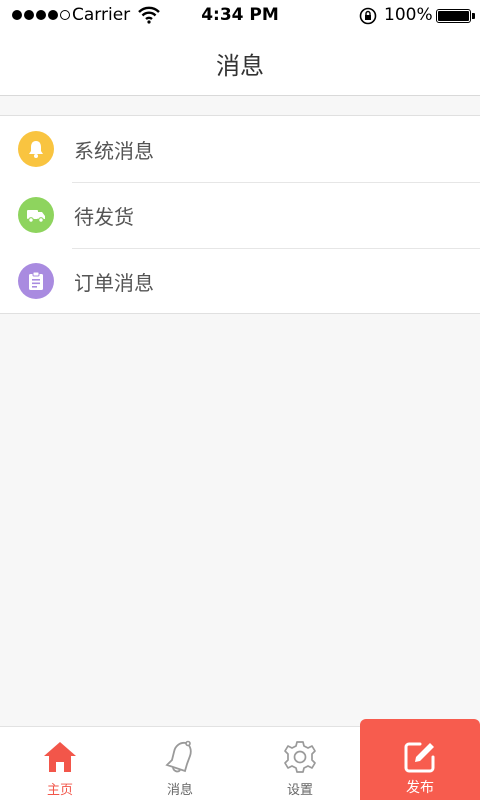 The height and width of the screenshot is (800, 480). Describe the element at coordinates (299, 790) in the screenshot. I see `tab-label: 设置` at that location.